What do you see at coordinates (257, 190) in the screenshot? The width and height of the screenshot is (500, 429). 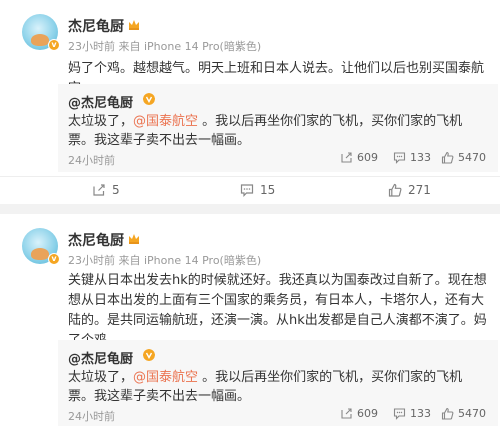 I see `comment-button: 15` at bounding box center [257, 190].